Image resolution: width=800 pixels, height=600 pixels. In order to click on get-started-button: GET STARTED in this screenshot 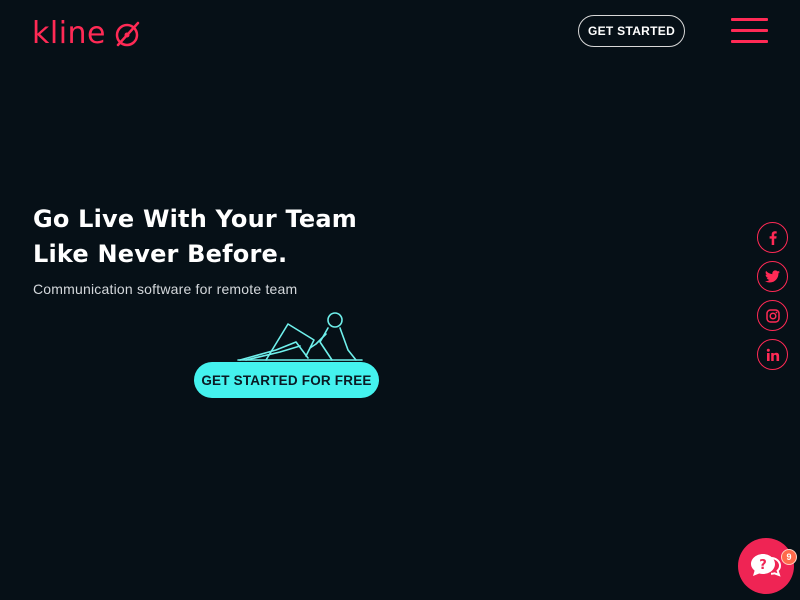, I will do `click(631, 31)`.